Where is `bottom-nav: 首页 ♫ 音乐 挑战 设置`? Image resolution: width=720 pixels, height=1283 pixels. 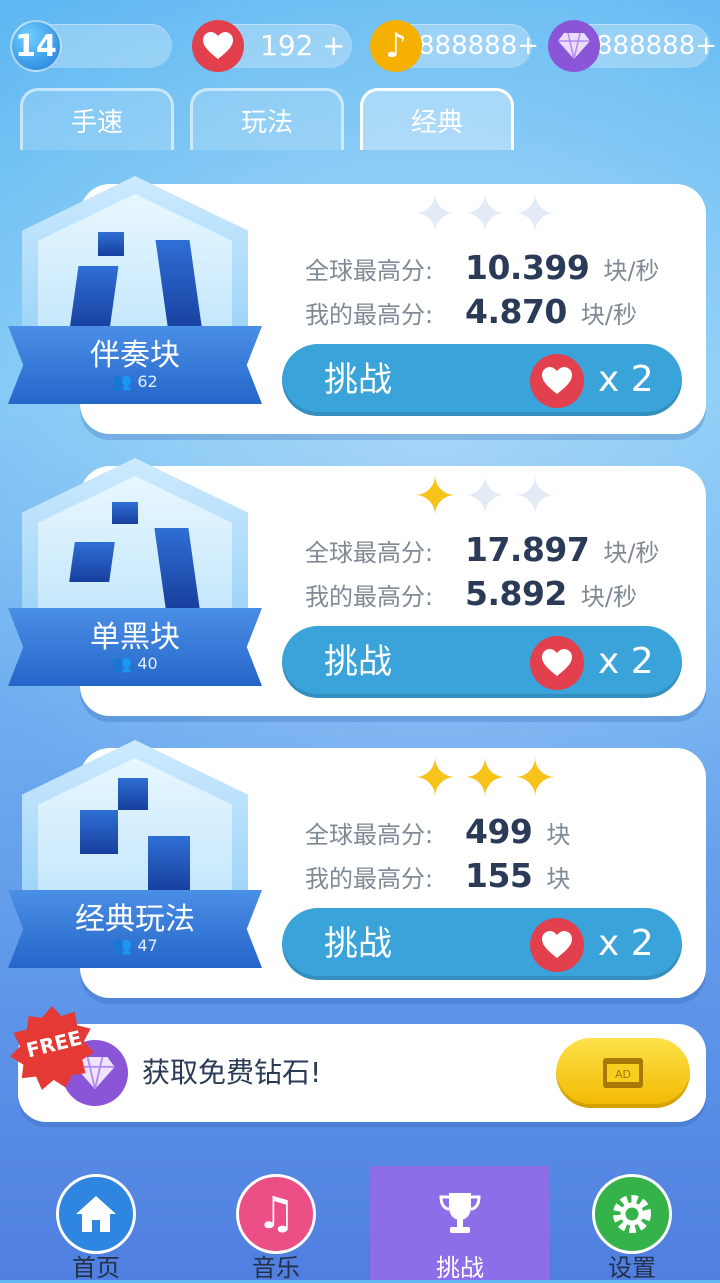 bottom-nav: 首页 ♫ 音乐 挑战 设置 is located at coordinates (360, 1224).